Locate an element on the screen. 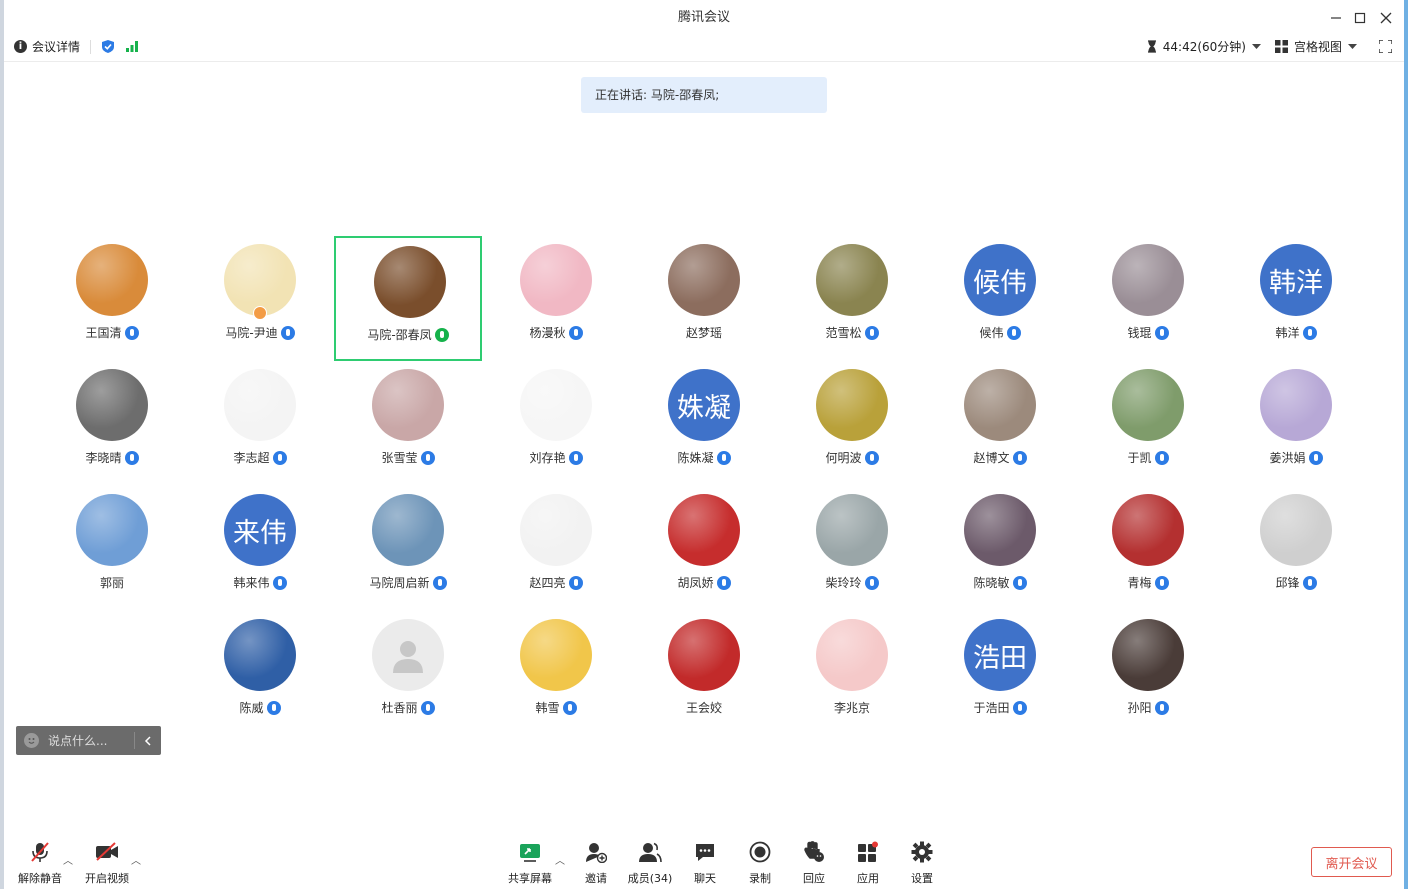  toolbar-divider is located at coordinates (91, 46).